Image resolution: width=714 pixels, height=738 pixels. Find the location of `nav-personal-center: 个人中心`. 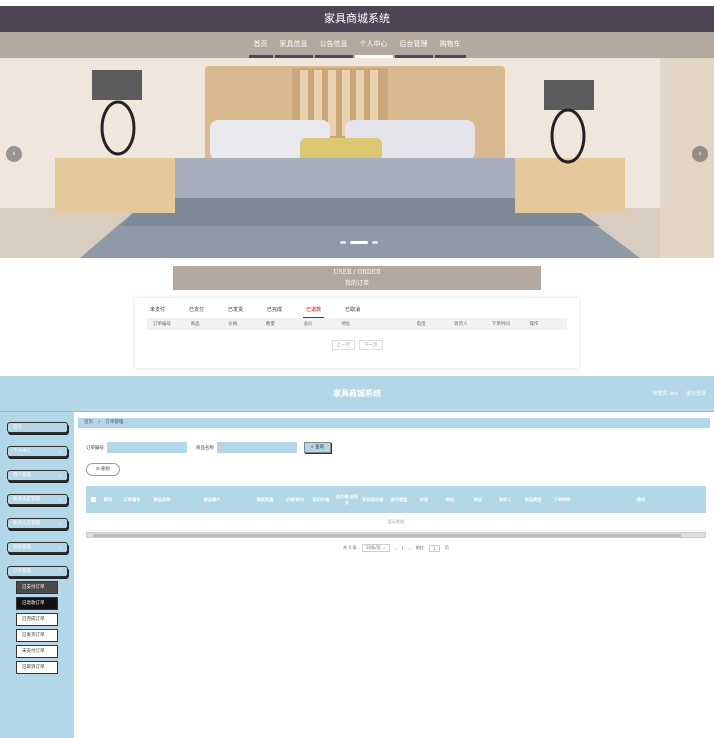

nav-personal-center: 个人中心 is located at coordinates (373, 45).